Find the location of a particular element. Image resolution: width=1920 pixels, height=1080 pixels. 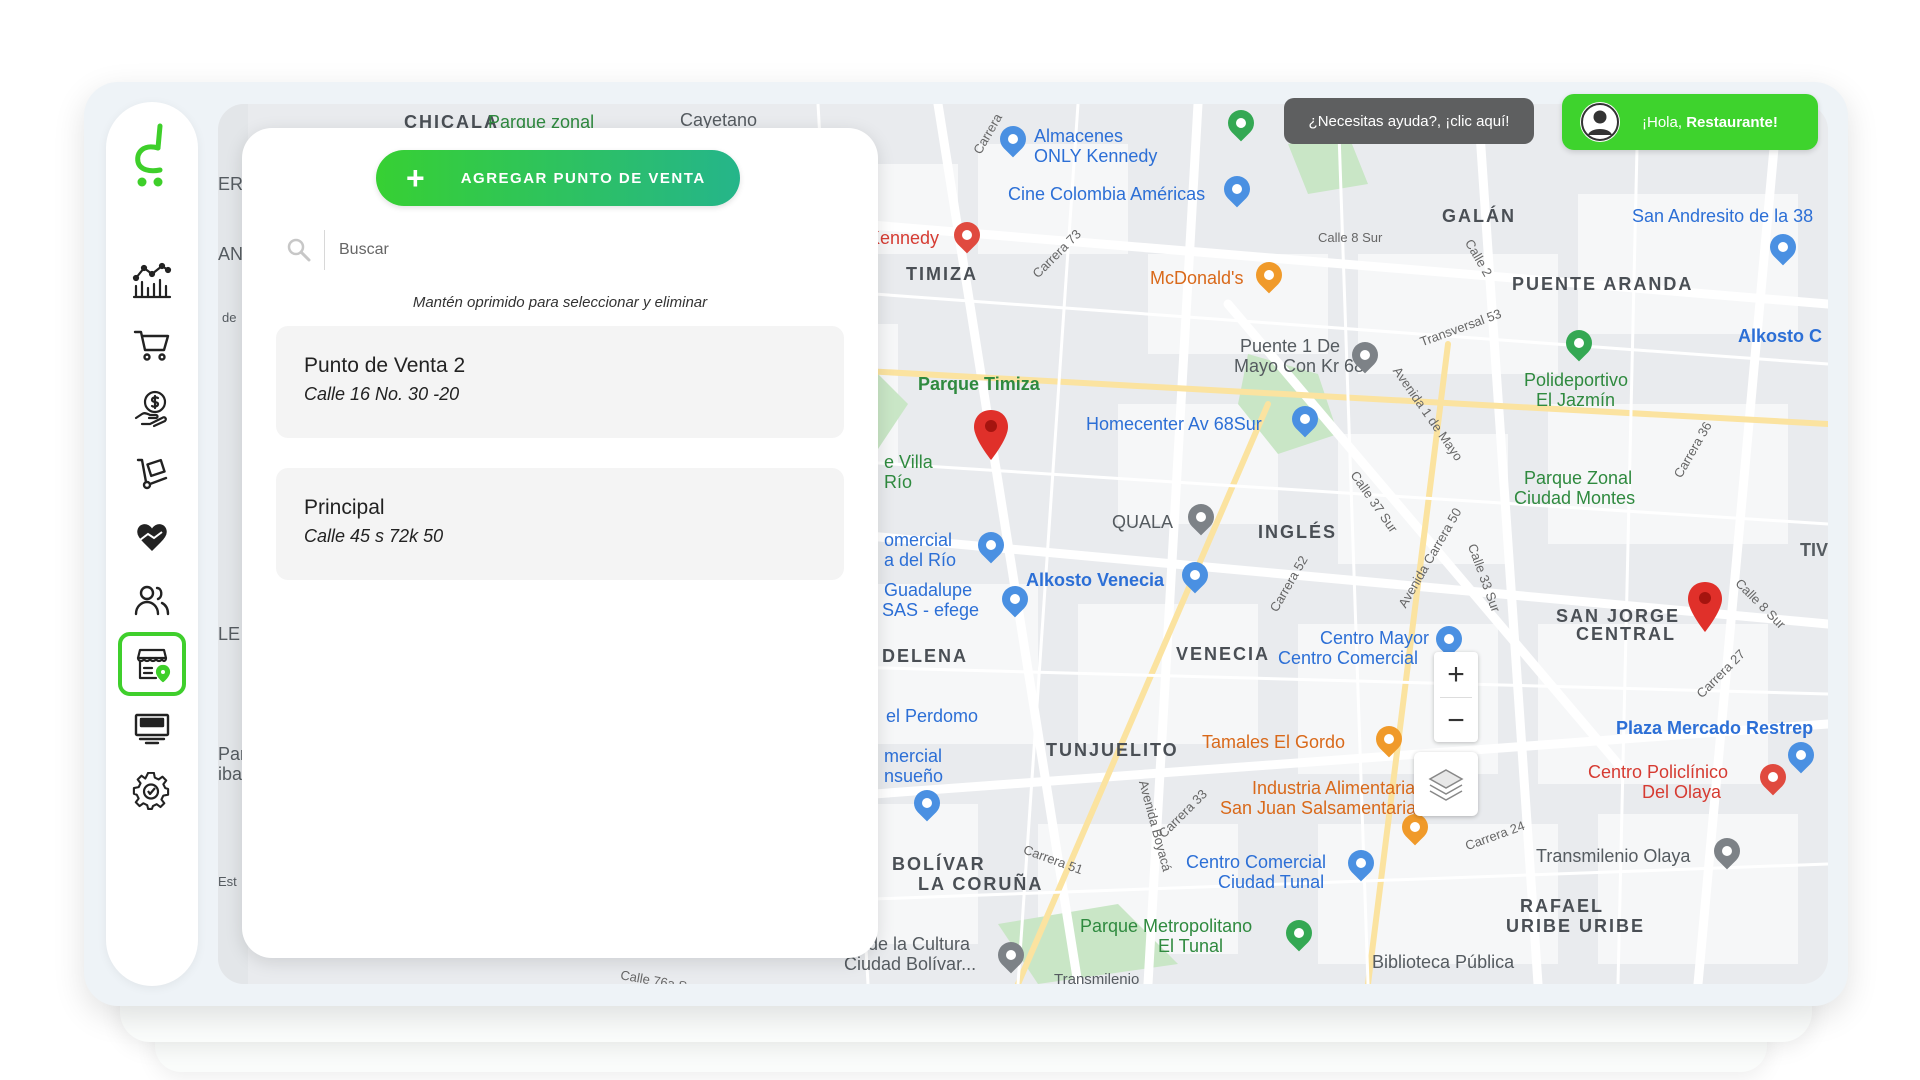

greeting-text: ¡Hola, Restaurante! is located at coordinates (1710, 122).